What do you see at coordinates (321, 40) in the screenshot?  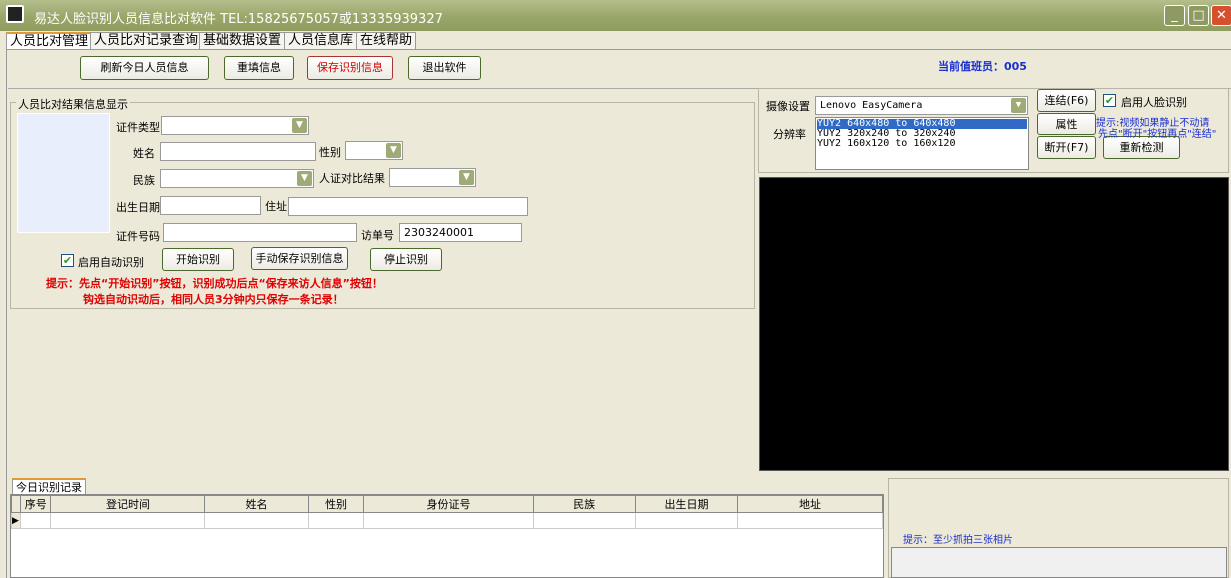 I see `tab-person-db: 人员信息库` at bounding box center [321, 40].